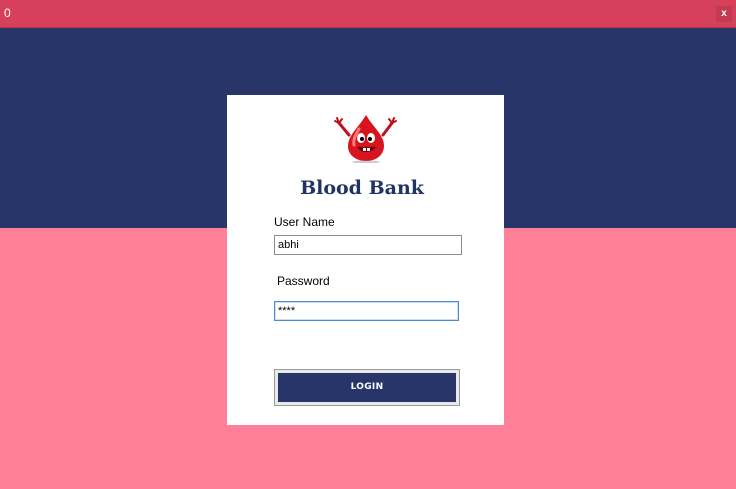 This screenshot has width=736, height=489. What do you see at coordinates (304, 222) in the screenshot?
I see `username-label: User Name` at bounding box center [304, 222].